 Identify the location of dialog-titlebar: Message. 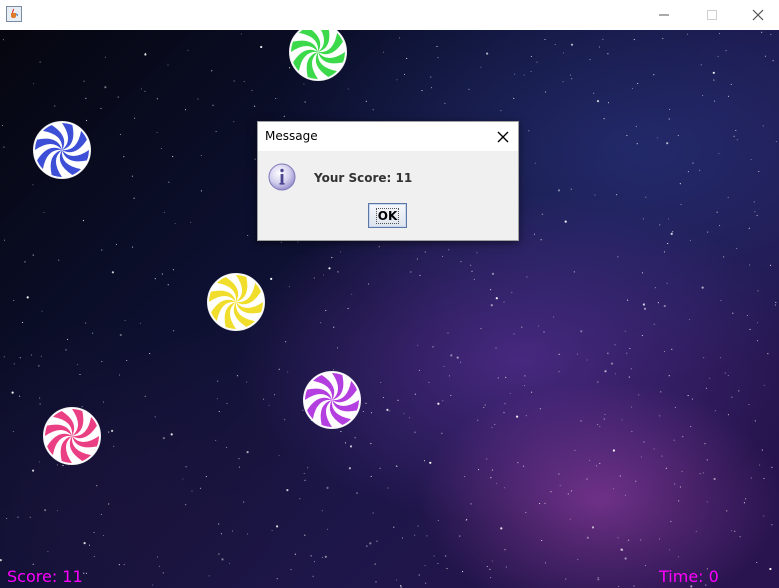
(388, 136).